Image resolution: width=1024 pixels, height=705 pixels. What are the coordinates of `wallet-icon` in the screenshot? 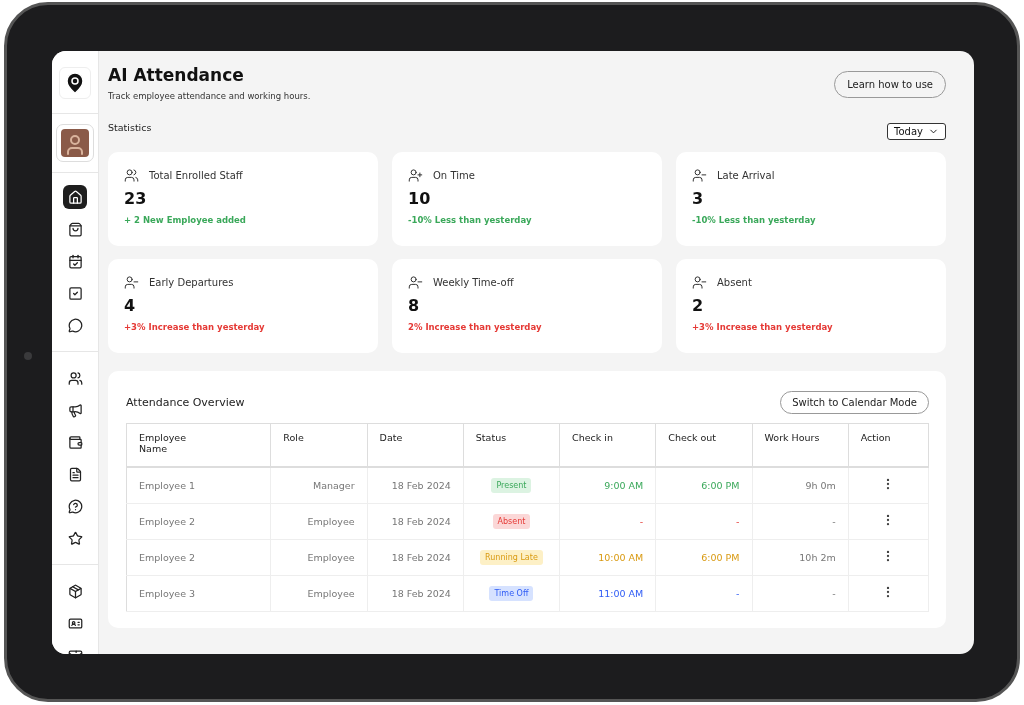 It's located at (75, 442).